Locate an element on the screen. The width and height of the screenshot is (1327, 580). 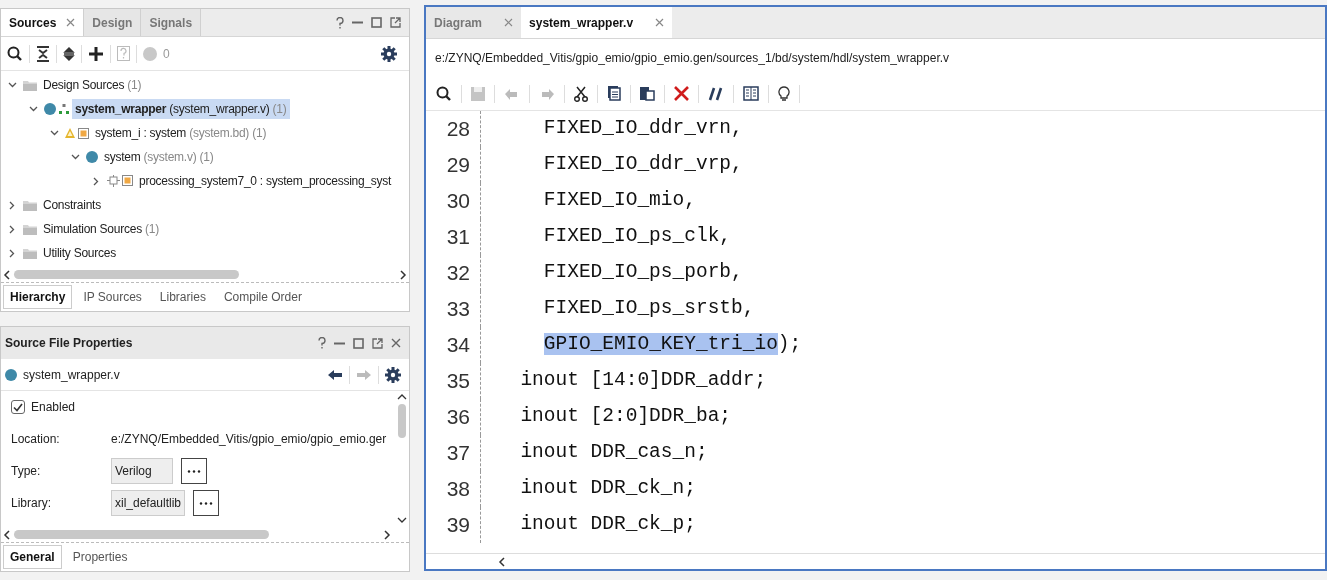
more-icon is located at coordinates (206, 503).